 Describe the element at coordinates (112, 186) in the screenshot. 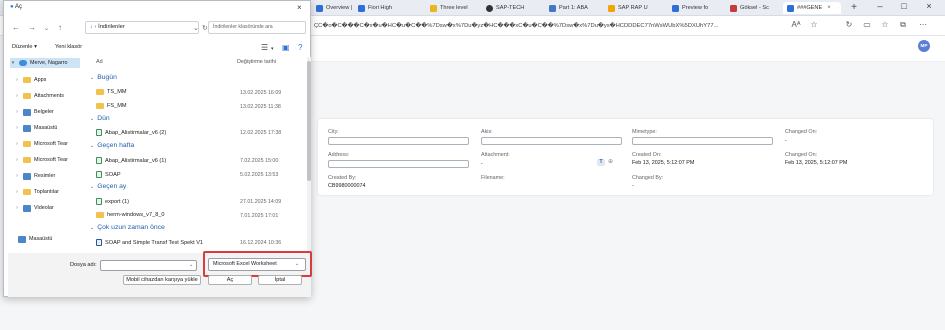

I see `group-label: Geçen ay` at that location.